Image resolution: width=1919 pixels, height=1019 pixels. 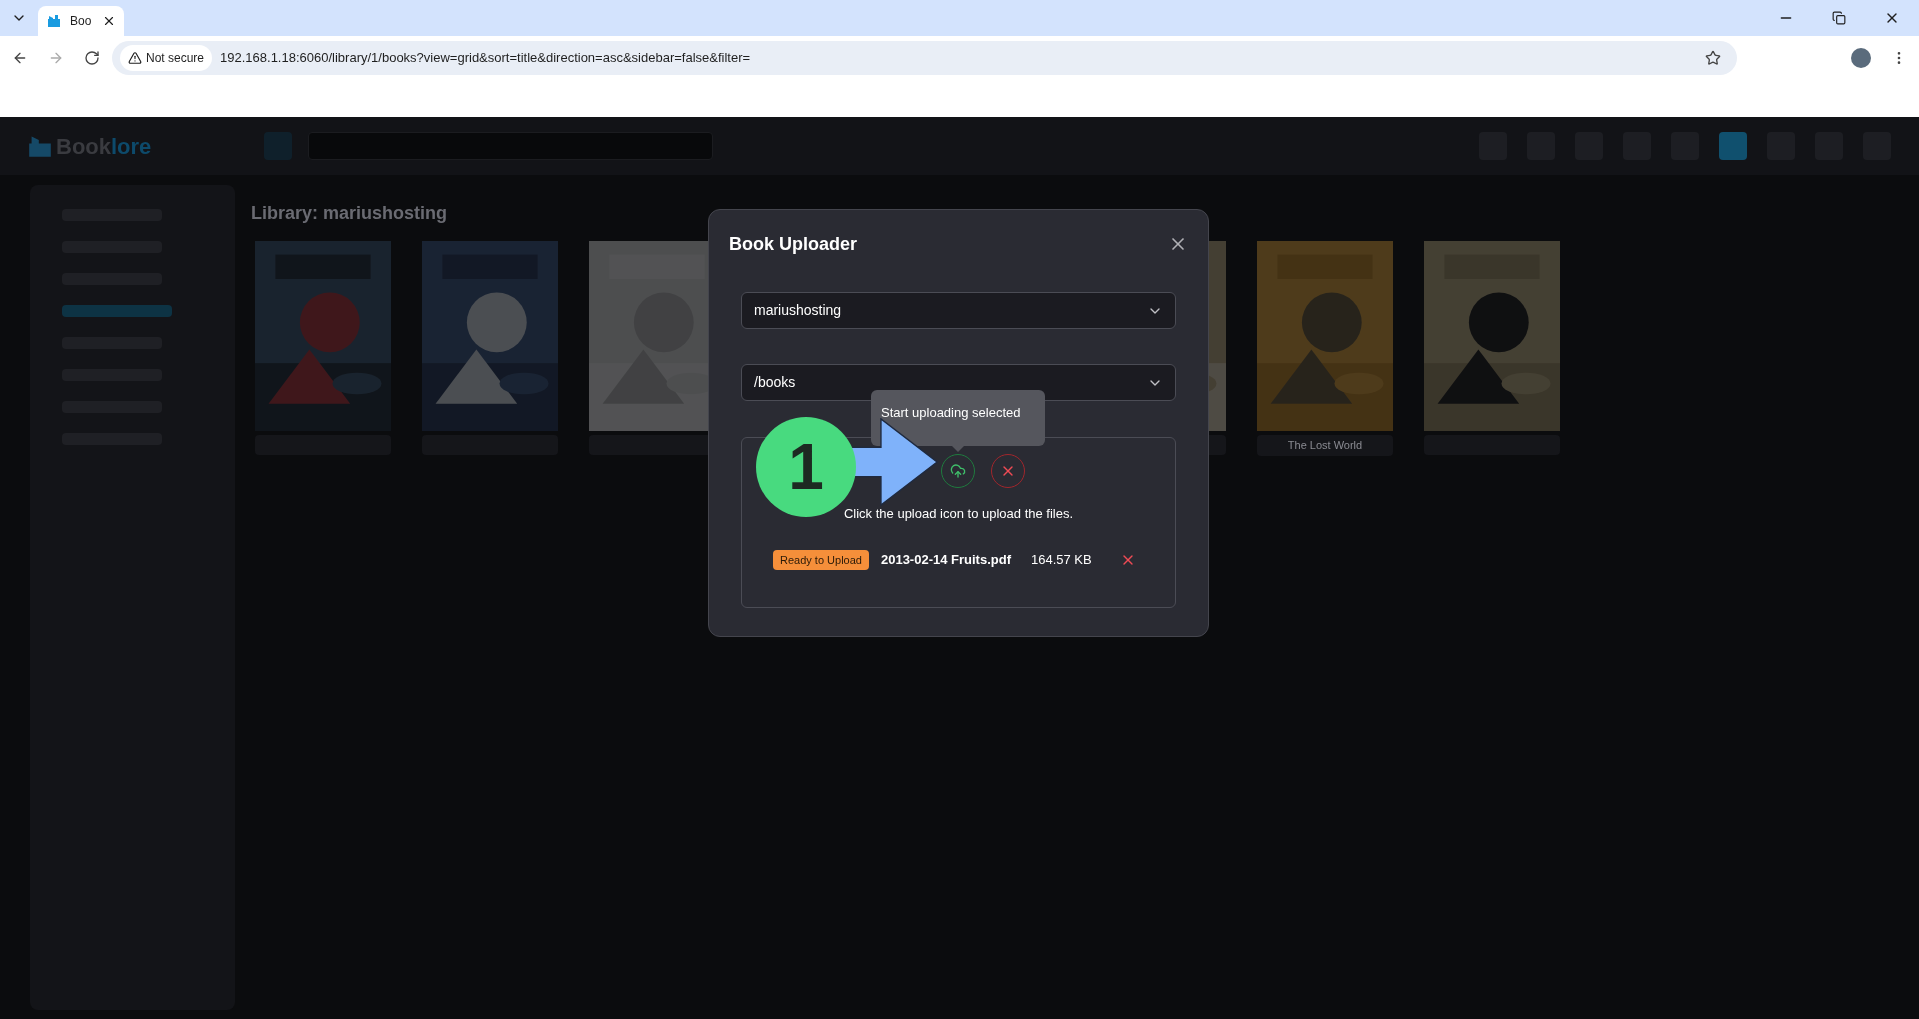 I want to click on security-chip: Not secure, so click(x=166, y=58).